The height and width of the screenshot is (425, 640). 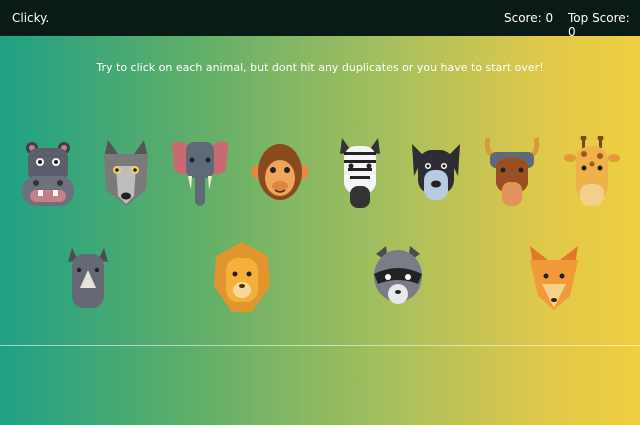 I want to click on animal-card-buffalo, so click(x=512, y=174).